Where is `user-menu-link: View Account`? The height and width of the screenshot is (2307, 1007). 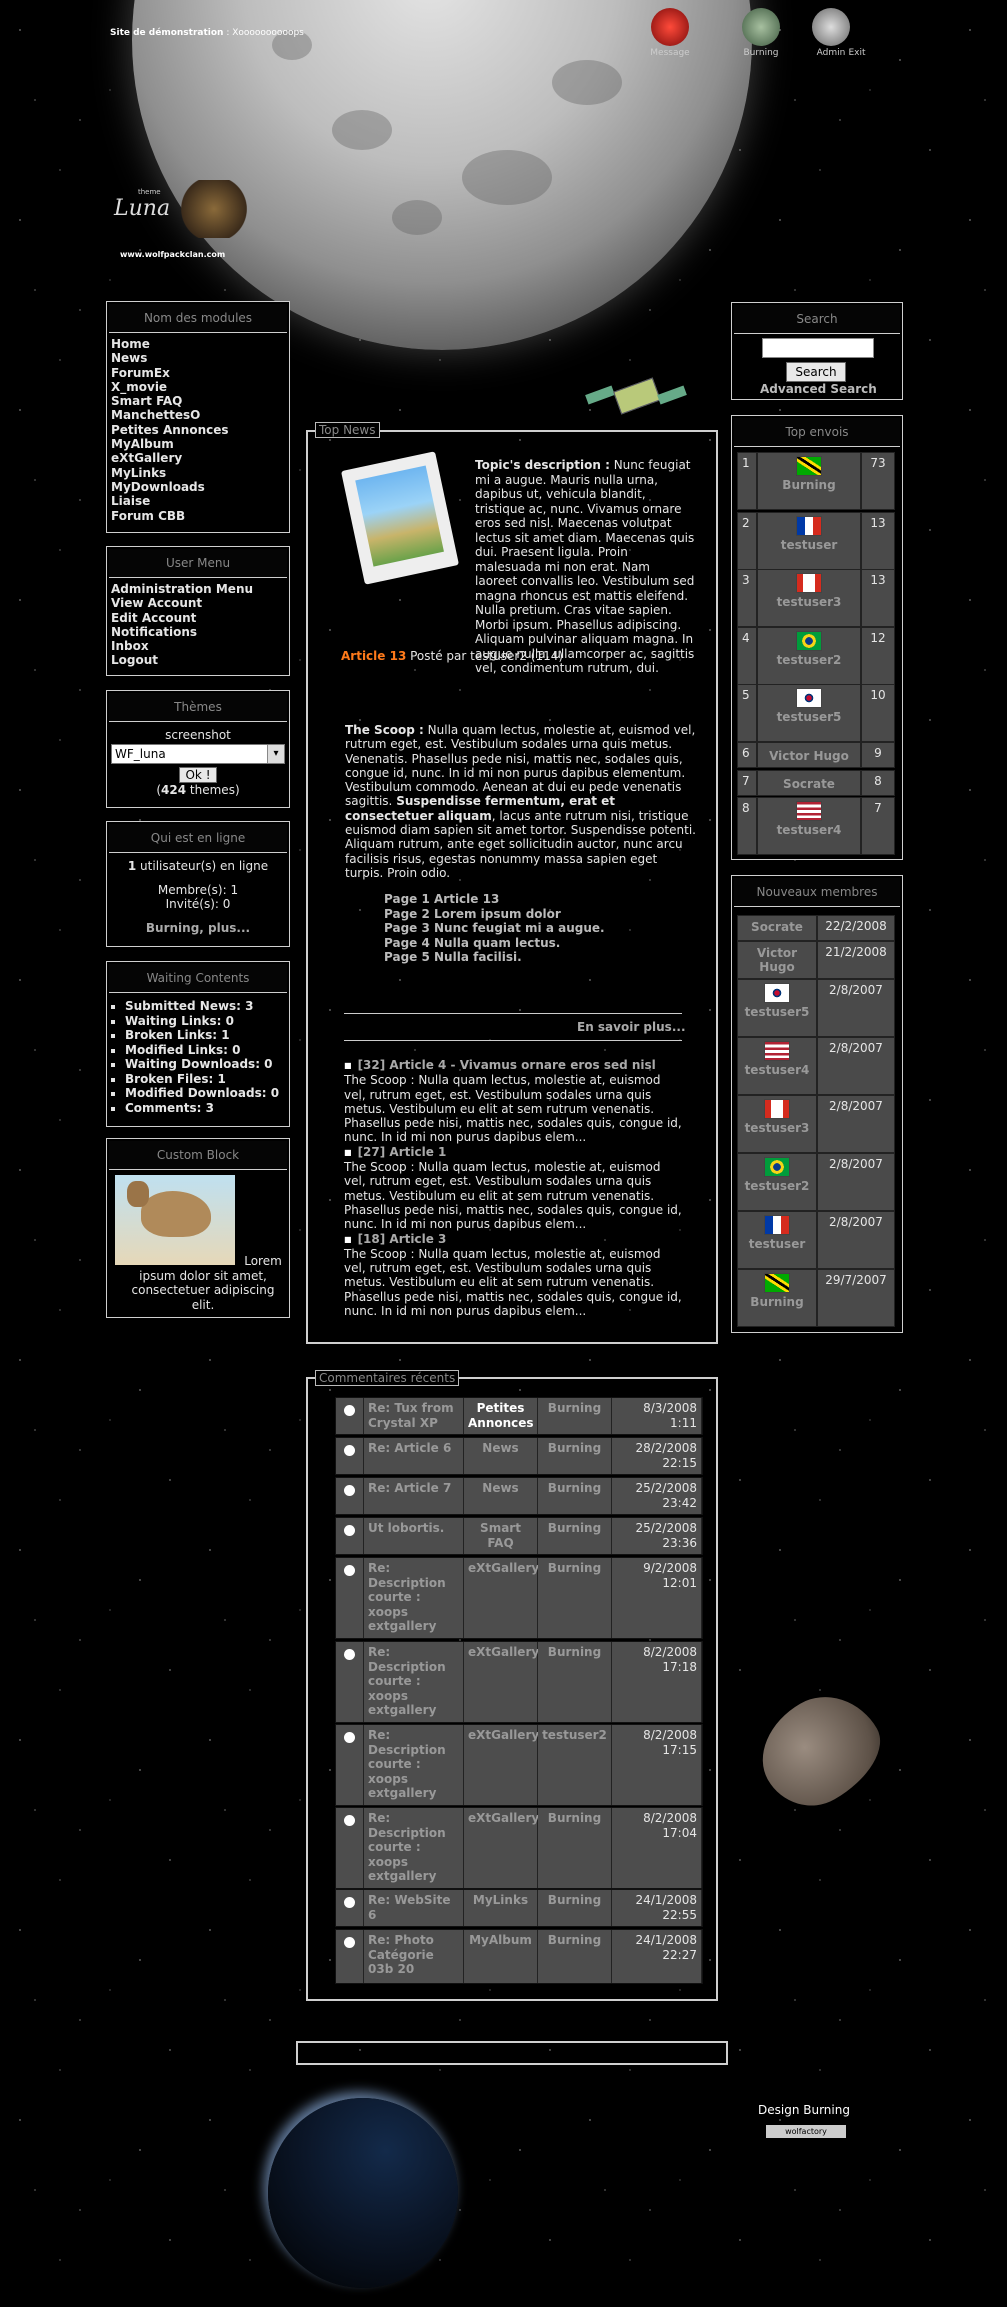 user-menu-link: View Account is located at coordinates (198, 603).